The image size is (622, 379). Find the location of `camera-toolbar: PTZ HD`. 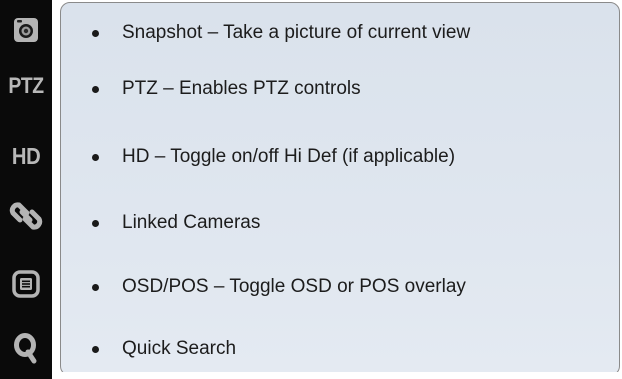

camera-toolbar: PTZ HD is located at coordinates (26, 189).